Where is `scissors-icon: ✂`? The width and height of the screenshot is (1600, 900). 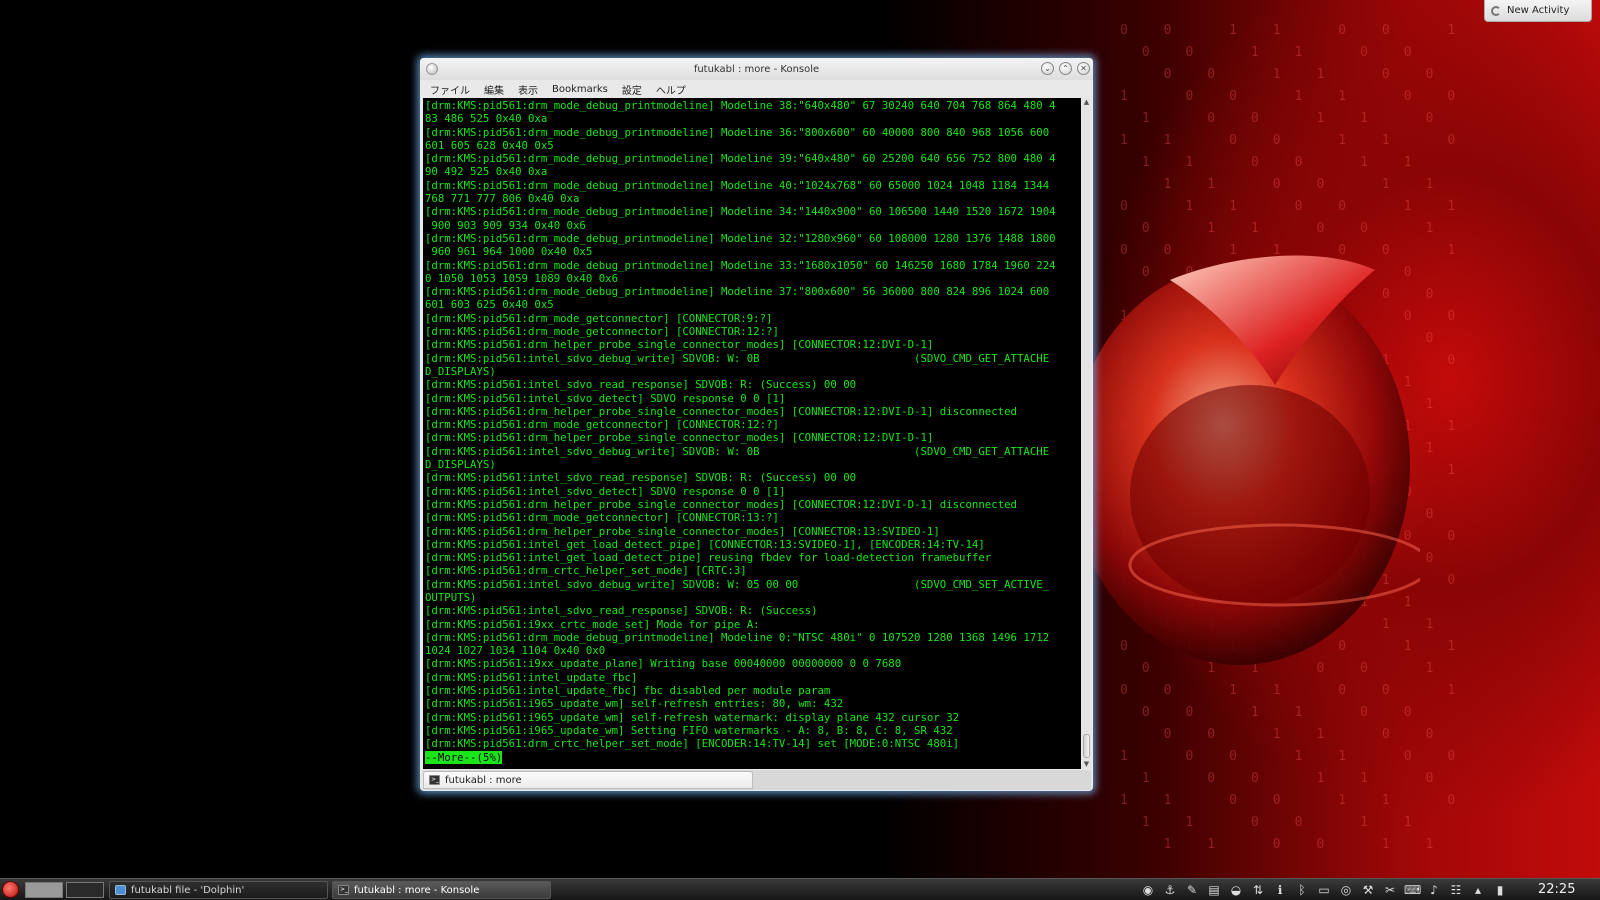 scissors-icon: ✂ is located at coordinates (1390, 890).